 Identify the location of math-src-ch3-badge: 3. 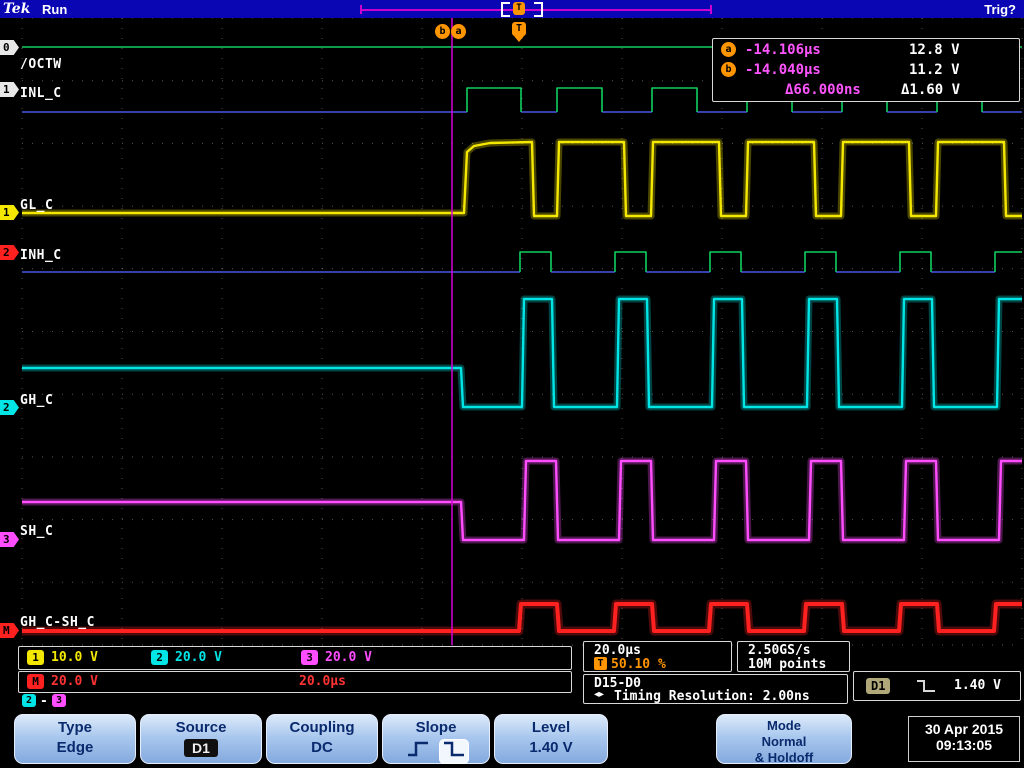
(59, 700).